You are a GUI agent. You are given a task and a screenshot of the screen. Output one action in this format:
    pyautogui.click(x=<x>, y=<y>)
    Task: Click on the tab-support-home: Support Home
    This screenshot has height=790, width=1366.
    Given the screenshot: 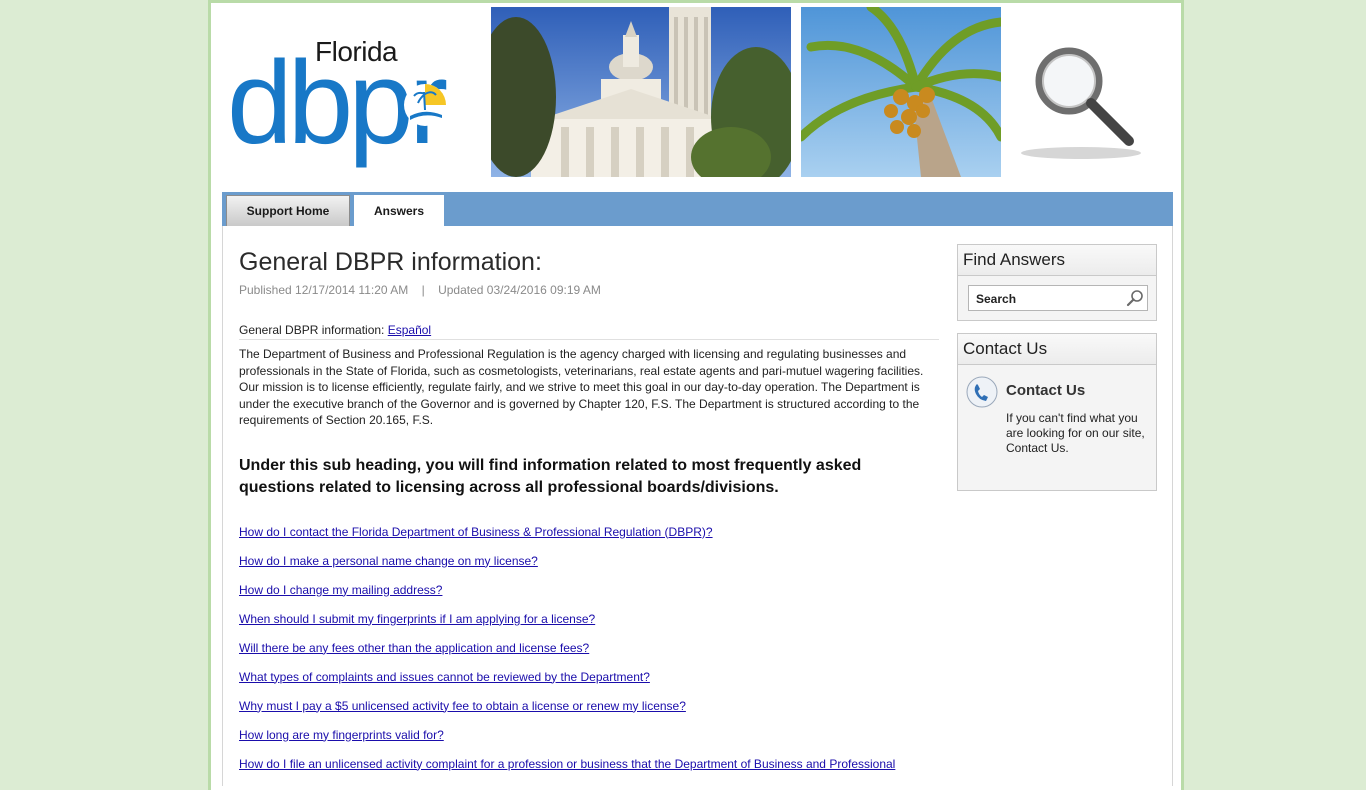 What is the action you would take?
    pyautogui.click(x=288, y=210)
    